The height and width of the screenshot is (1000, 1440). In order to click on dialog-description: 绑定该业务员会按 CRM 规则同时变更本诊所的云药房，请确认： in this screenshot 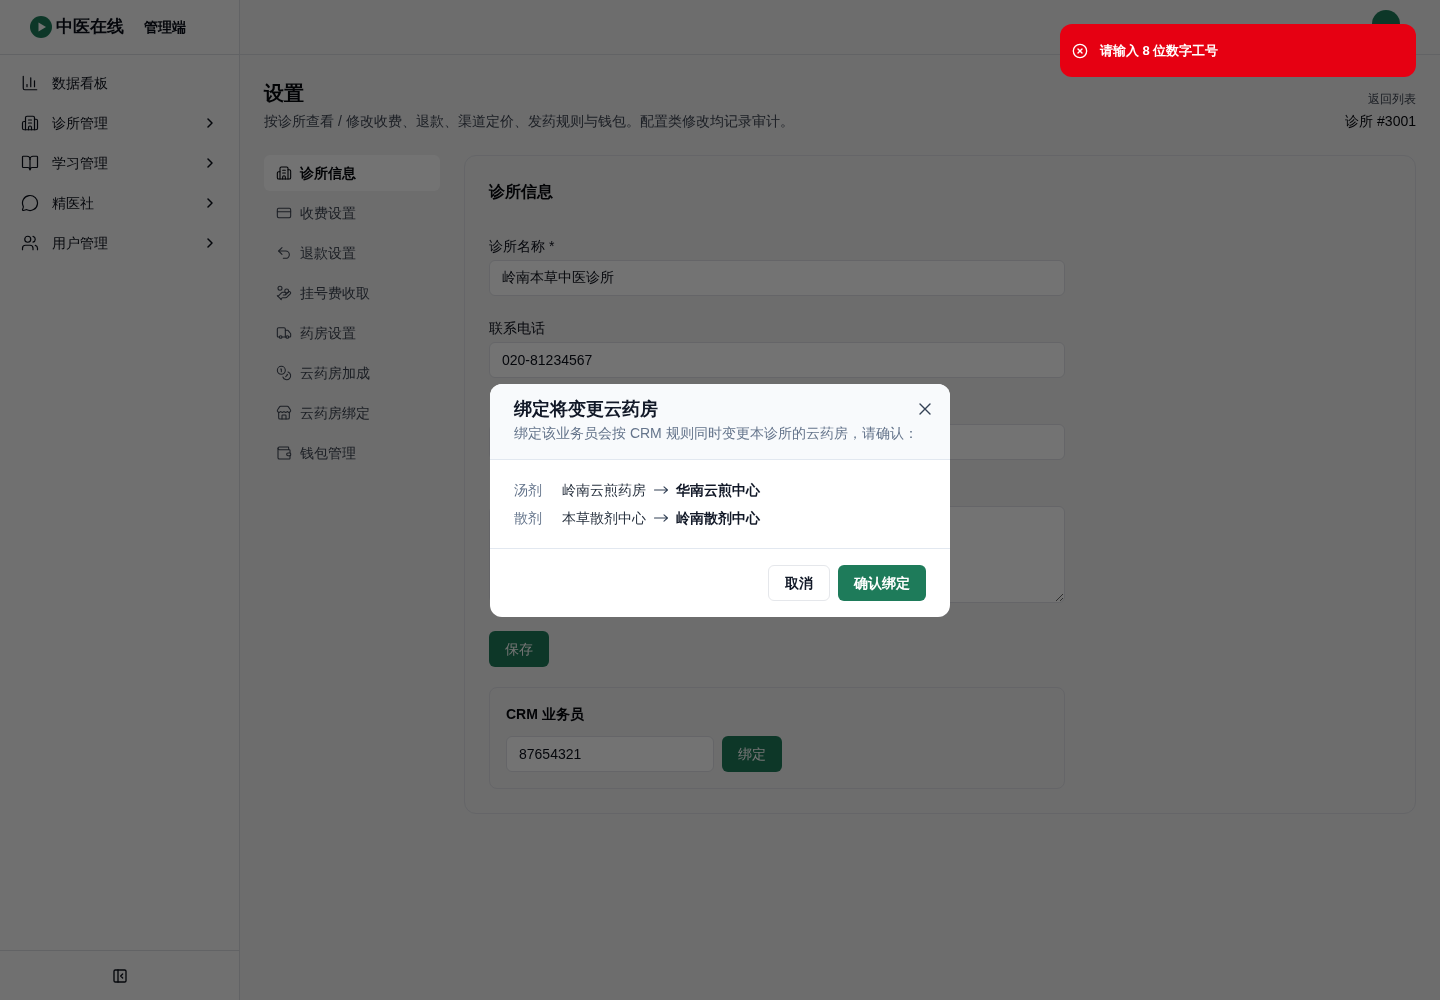, I will do `click(716, 433)`.